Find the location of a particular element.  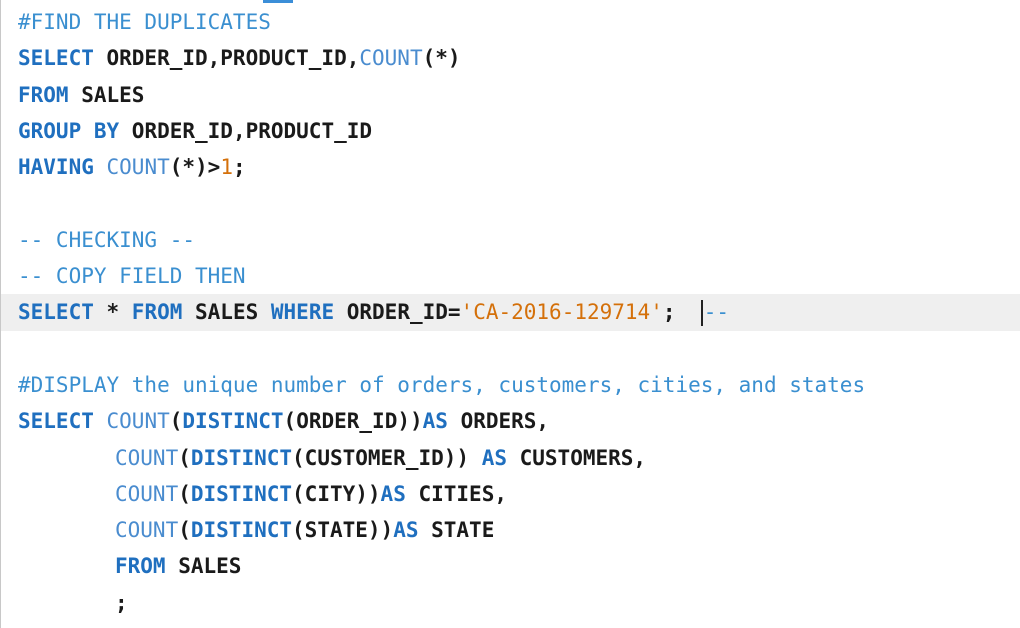

sql-identifier: ORDER_ID= is located at coordinates (397, 312).